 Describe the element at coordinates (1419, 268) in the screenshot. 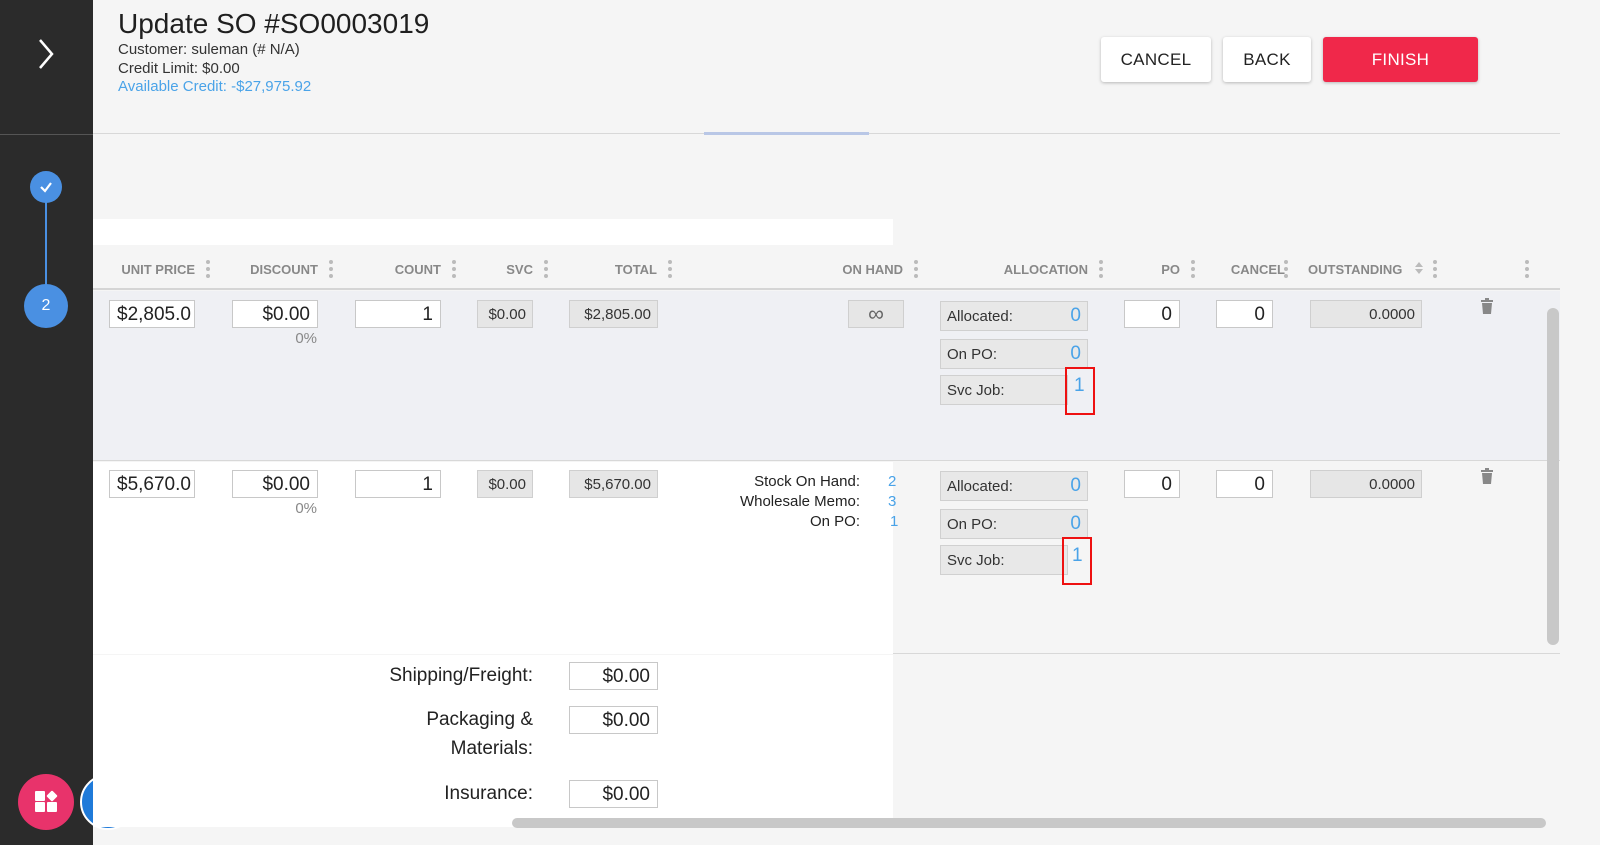

I see `sort-icon` at that location.